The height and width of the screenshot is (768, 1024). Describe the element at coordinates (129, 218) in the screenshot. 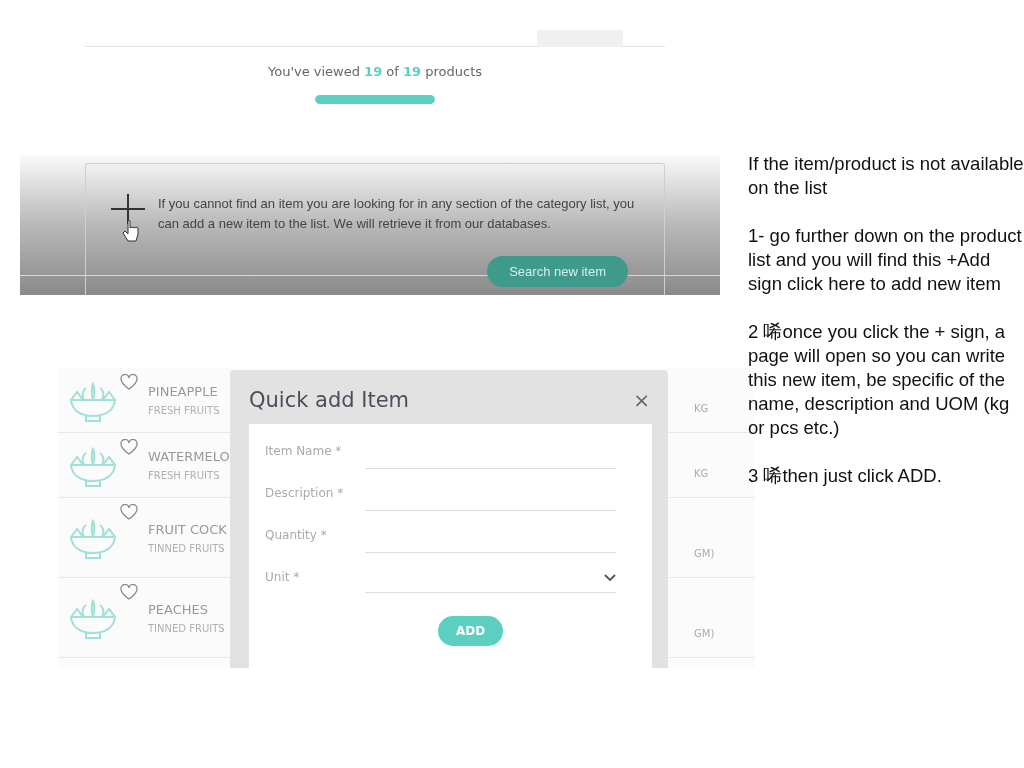

I see `plus-icon` at that location.